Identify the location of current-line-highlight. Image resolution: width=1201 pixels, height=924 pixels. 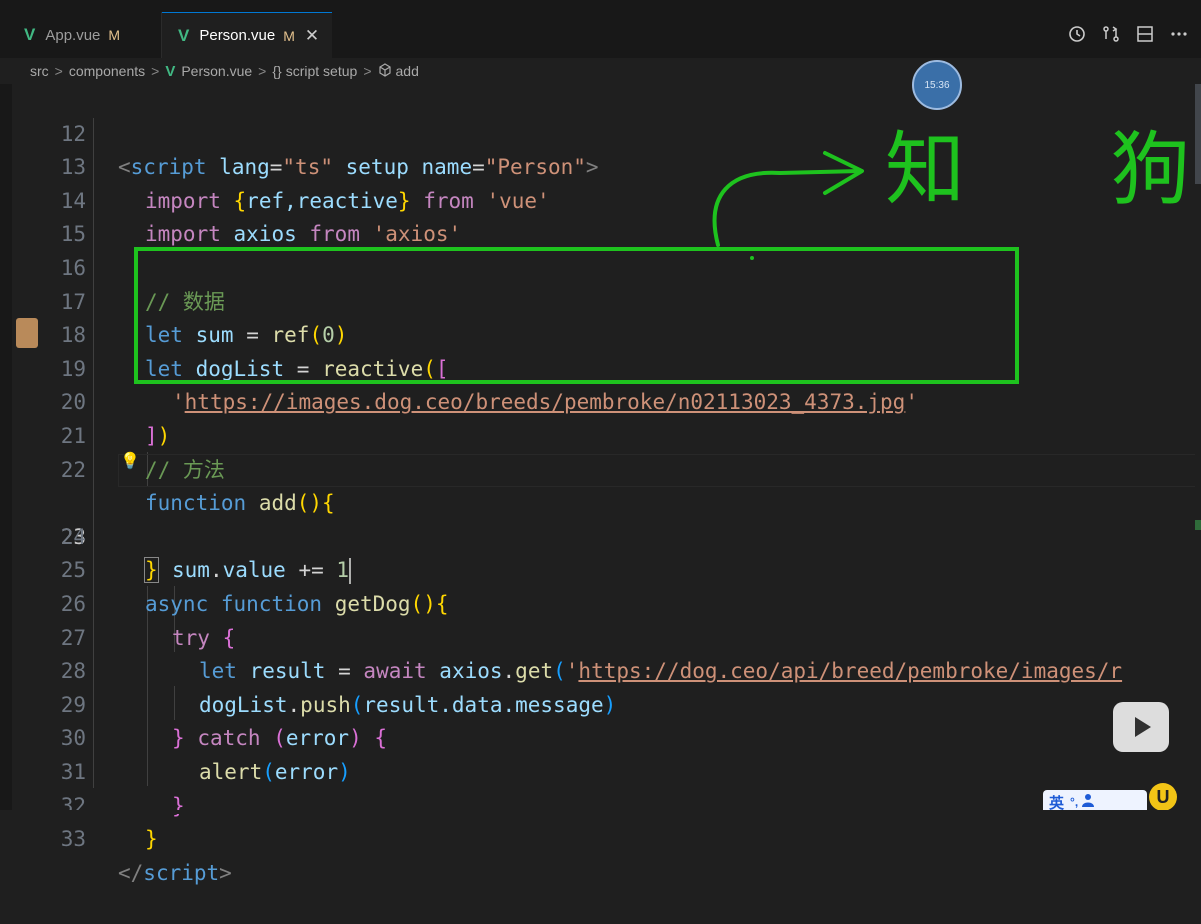
(658, 470).